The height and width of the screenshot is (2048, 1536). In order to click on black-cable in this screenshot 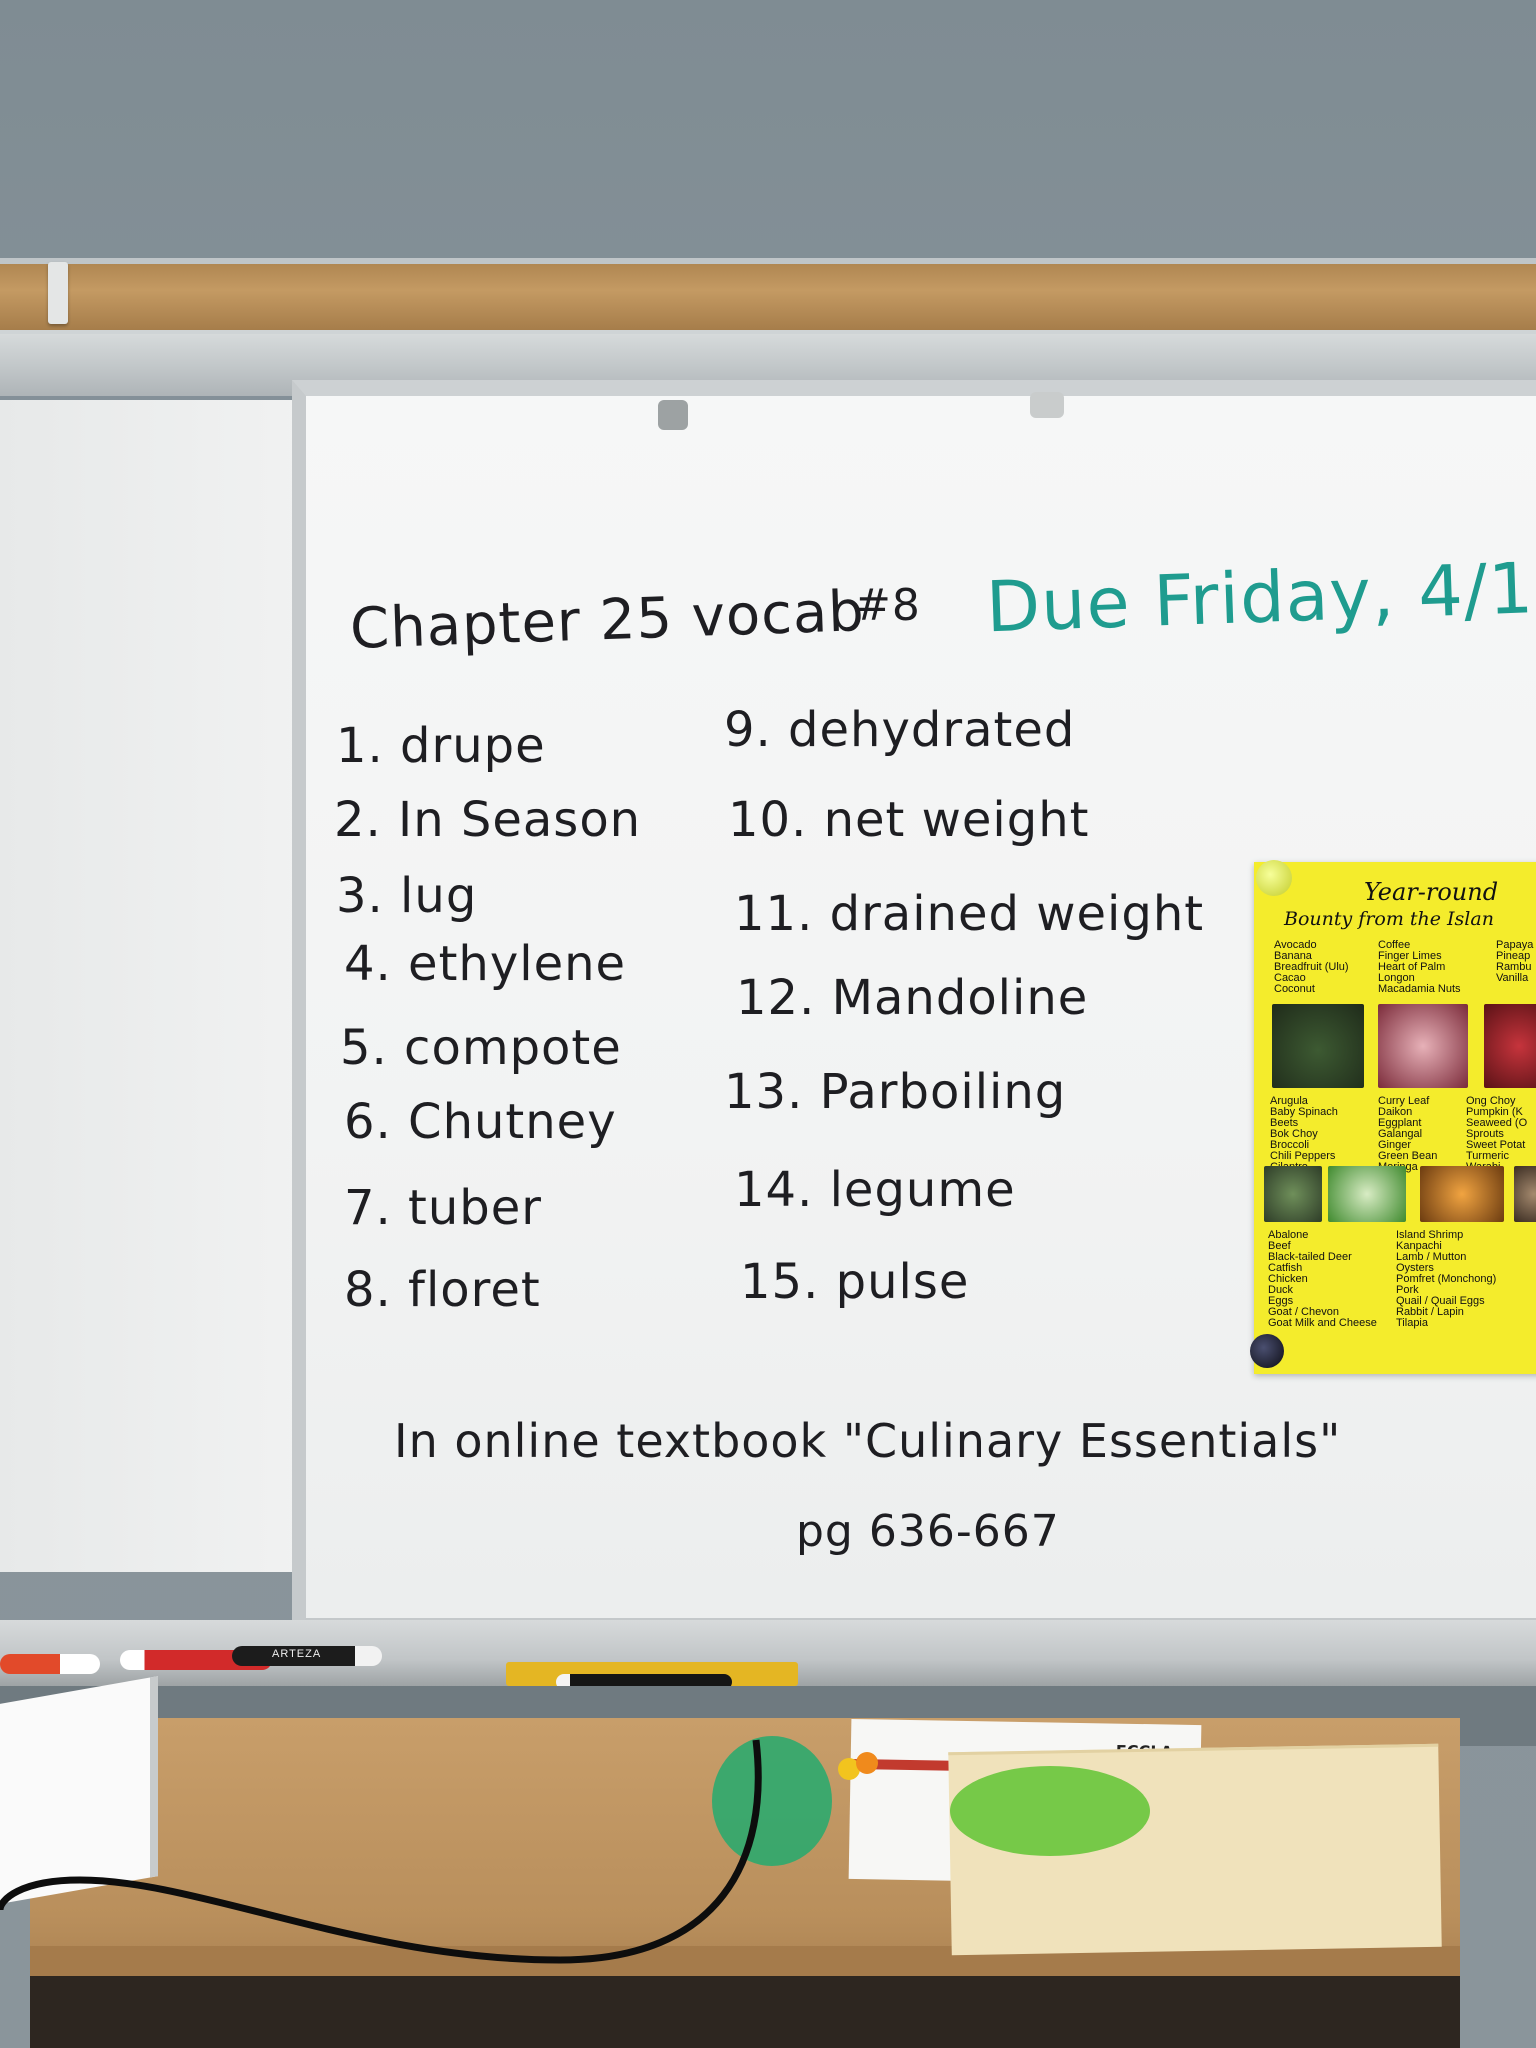, I will do `click(381, 1851)`.